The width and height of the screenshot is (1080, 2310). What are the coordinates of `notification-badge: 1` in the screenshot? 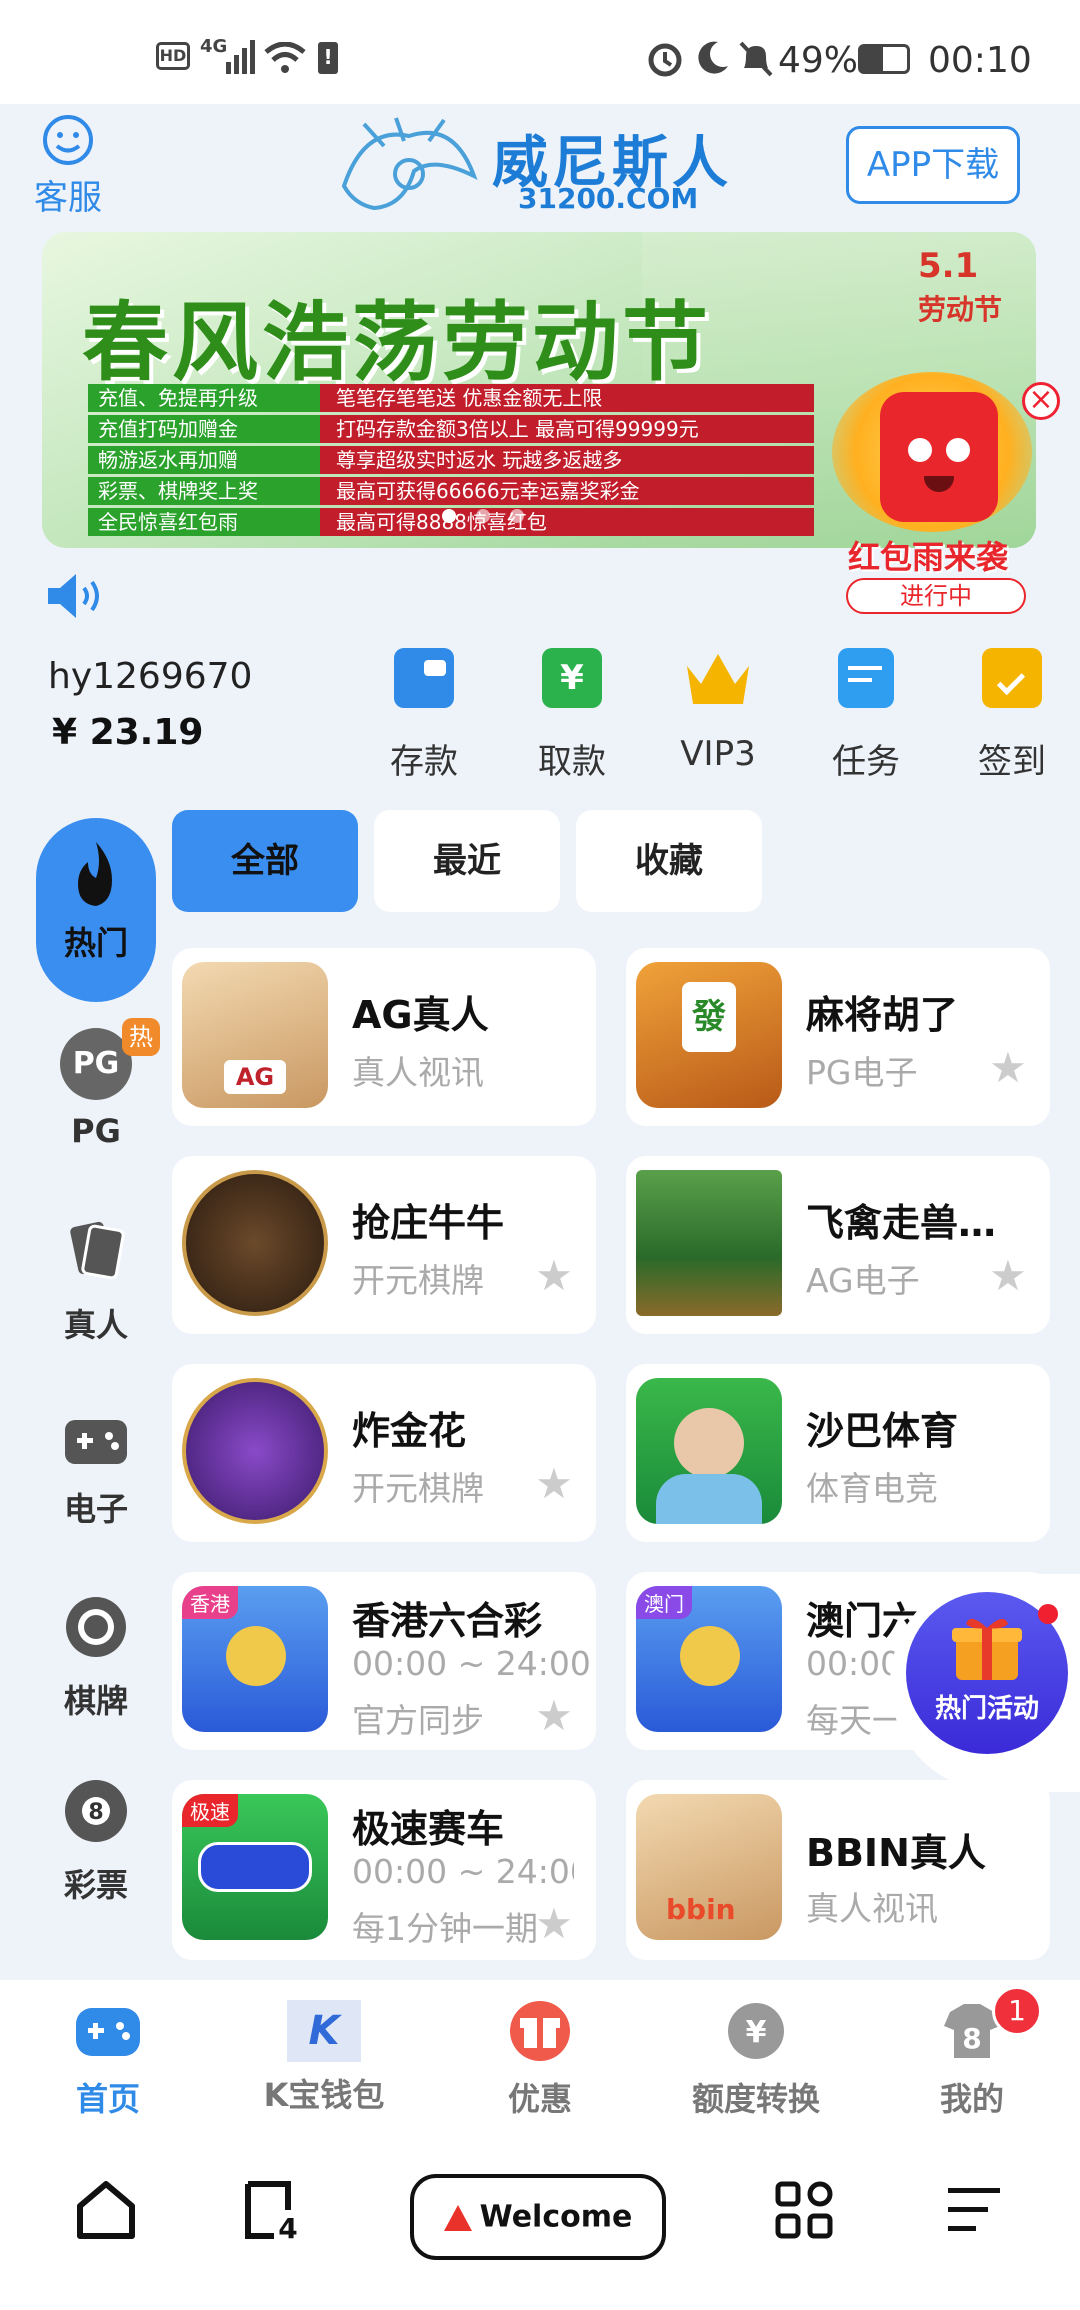 It's located at (1017, 2011).